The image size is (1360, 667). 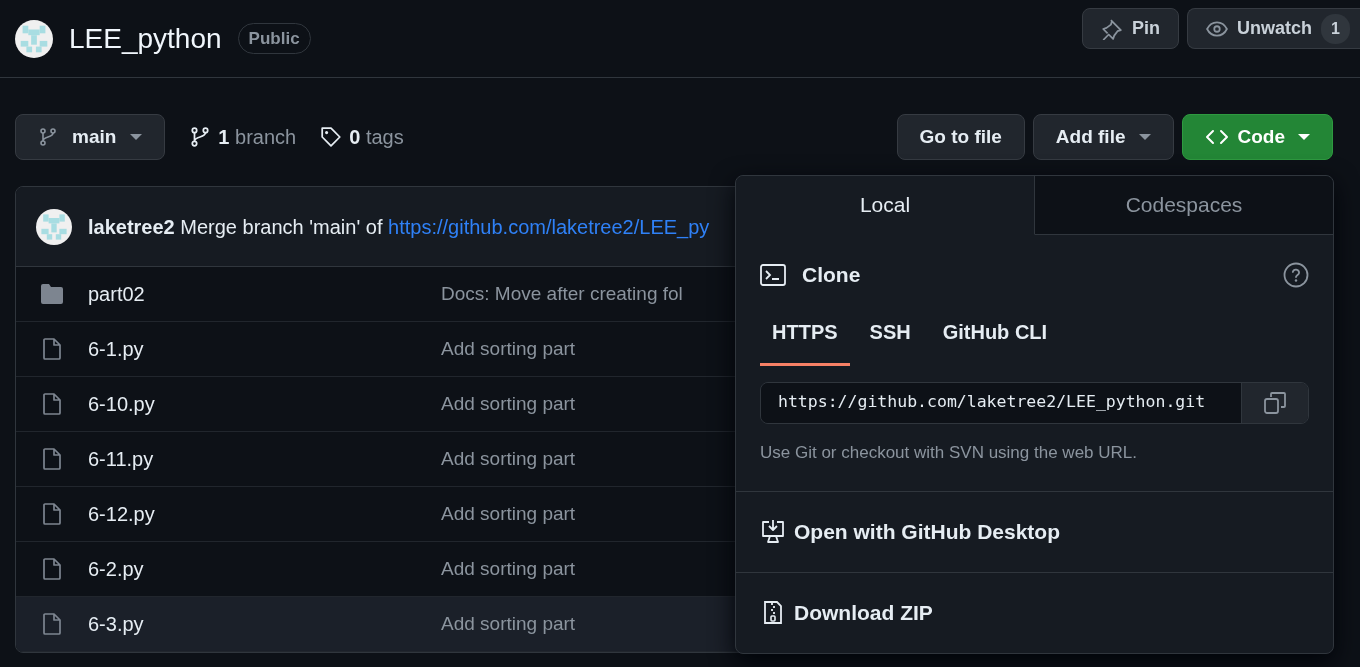 I want to click on copy-icon, so click(x=1275, y=402).